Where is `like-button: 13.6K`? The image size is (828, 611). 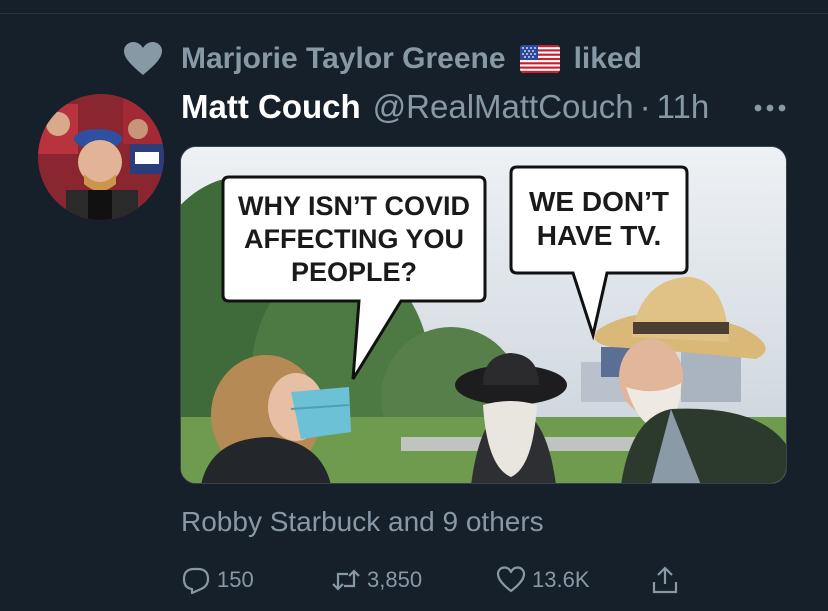
like-button: 13.6K is located at coordinates (573, 580).